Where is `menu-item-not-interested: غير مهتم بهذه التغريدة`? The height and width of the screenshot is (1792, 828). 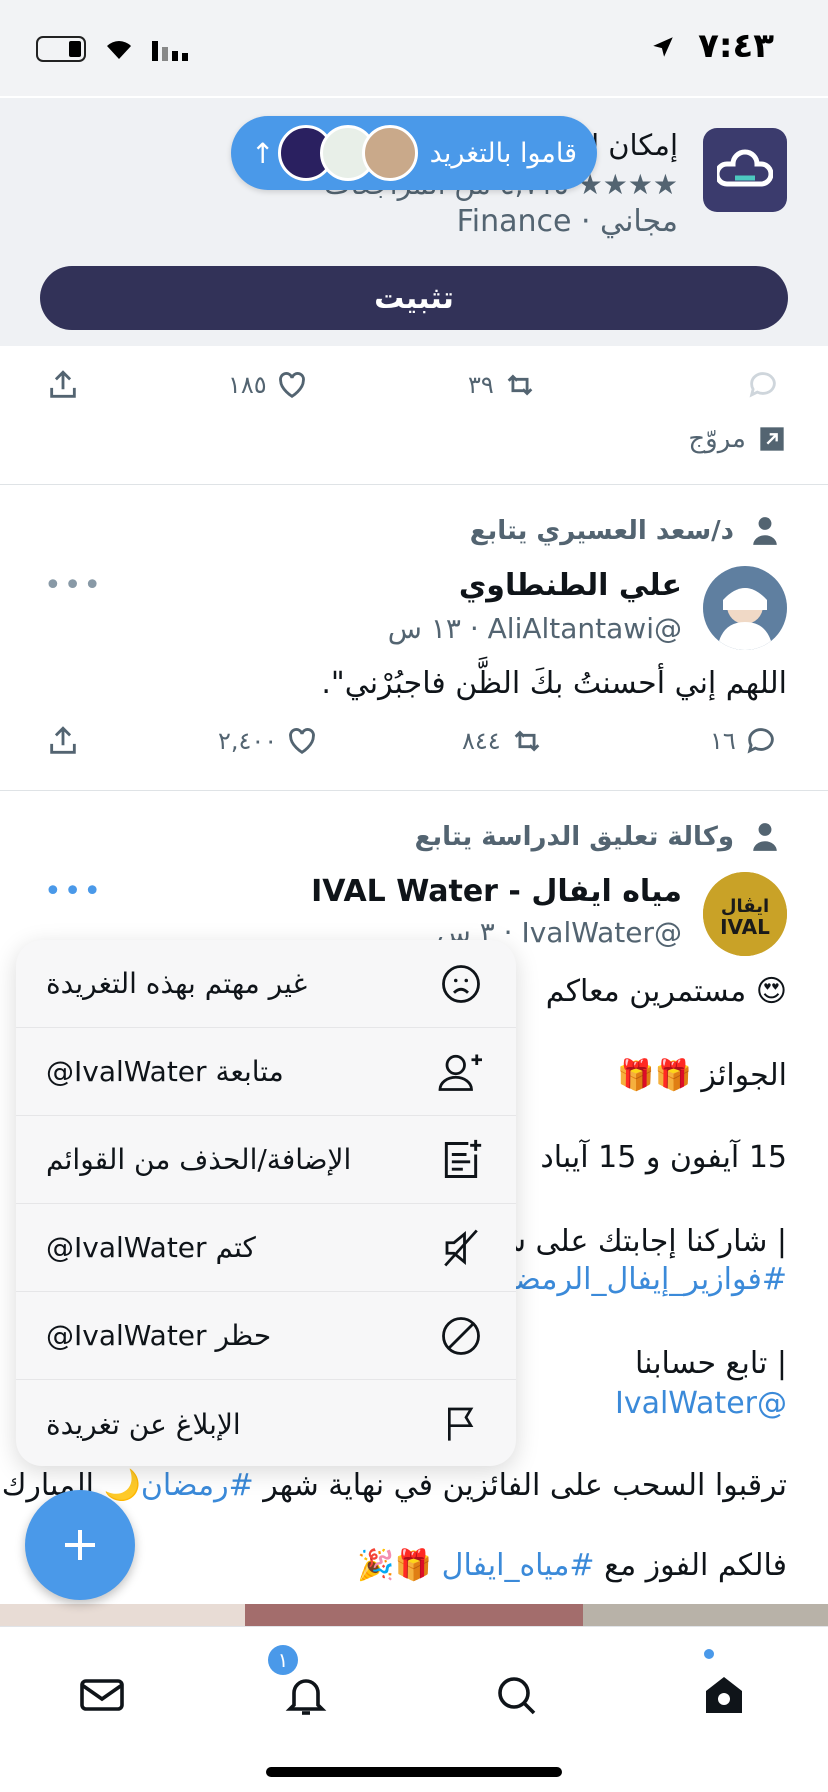
menu-item-not-interested: غير مهتم بهذه التغريدة is located at coordinates (266, 984).